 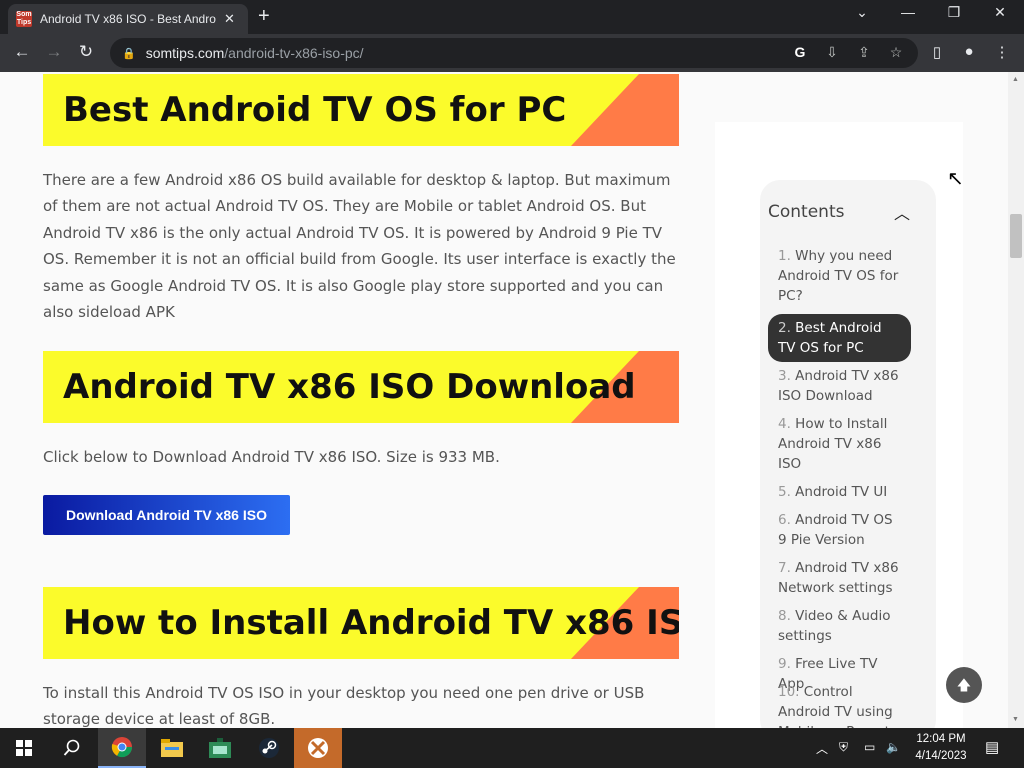 What do you see at coordinates (839, 338) in the screenshot?
I see `toc-item: 2. Best Android TV OS for PC` at bounding box center [839, 338].